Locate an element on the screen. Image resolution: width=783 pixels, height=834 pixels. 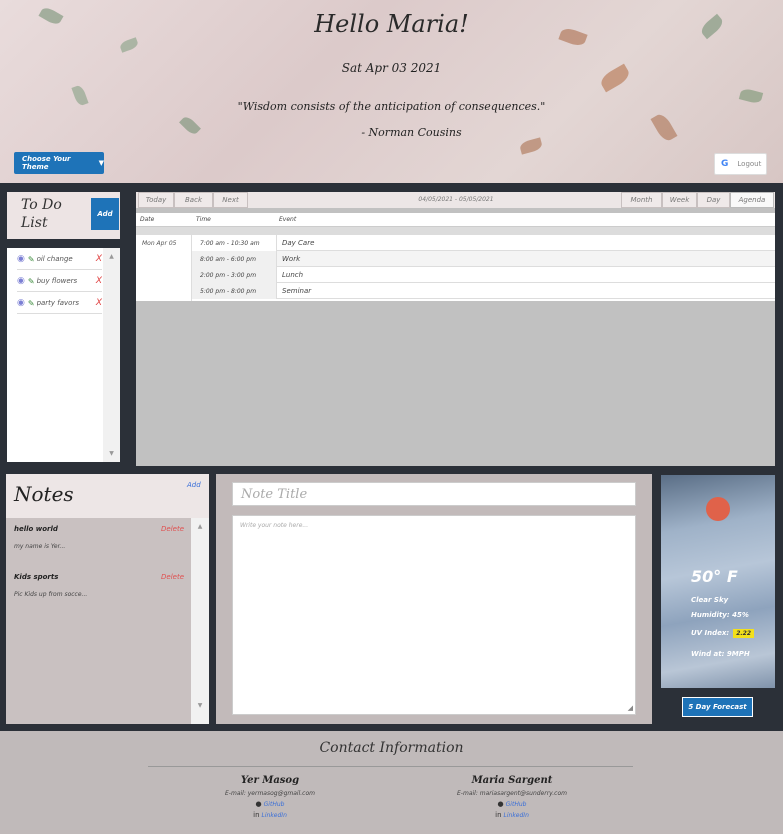
todo-header: To Do List Add is located at coordinates (63, 215).